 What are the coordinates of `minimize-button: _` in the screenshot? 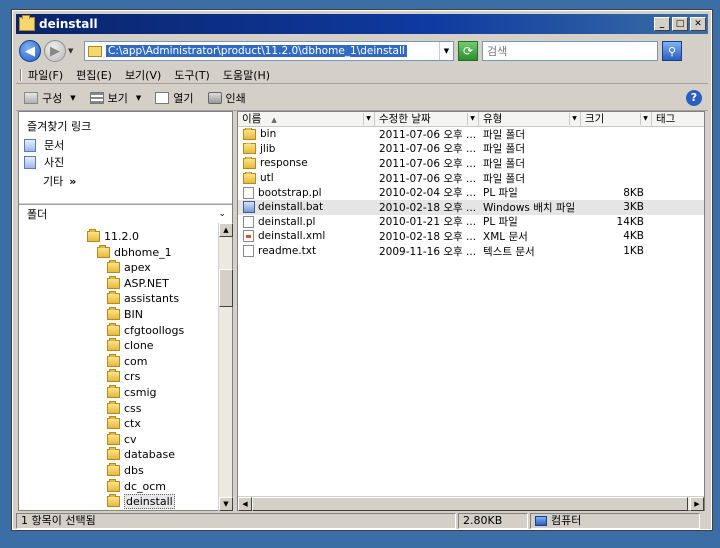 It's located at (662, 24).